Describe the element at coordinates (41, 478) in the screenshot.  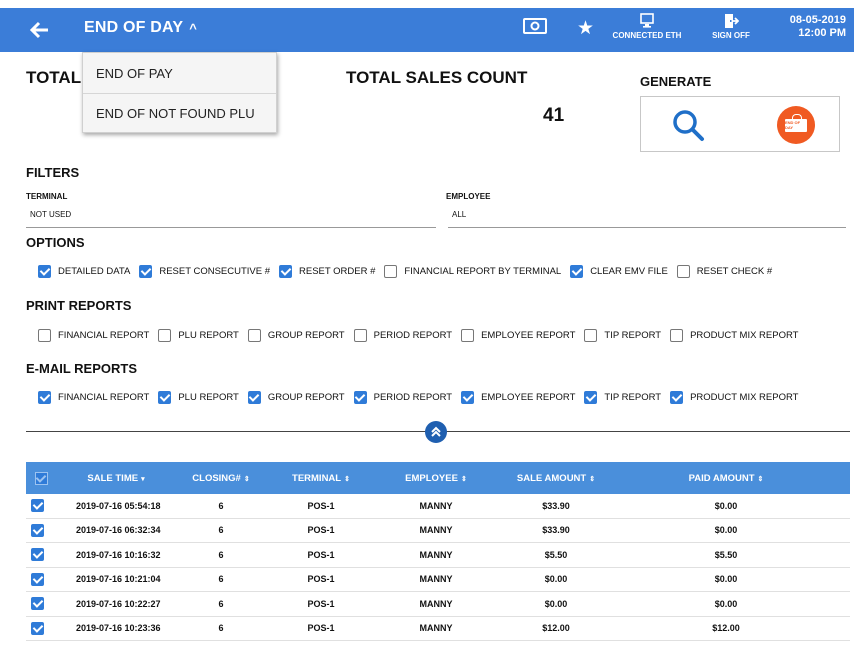
I see `select-all-checkbox` at that location.